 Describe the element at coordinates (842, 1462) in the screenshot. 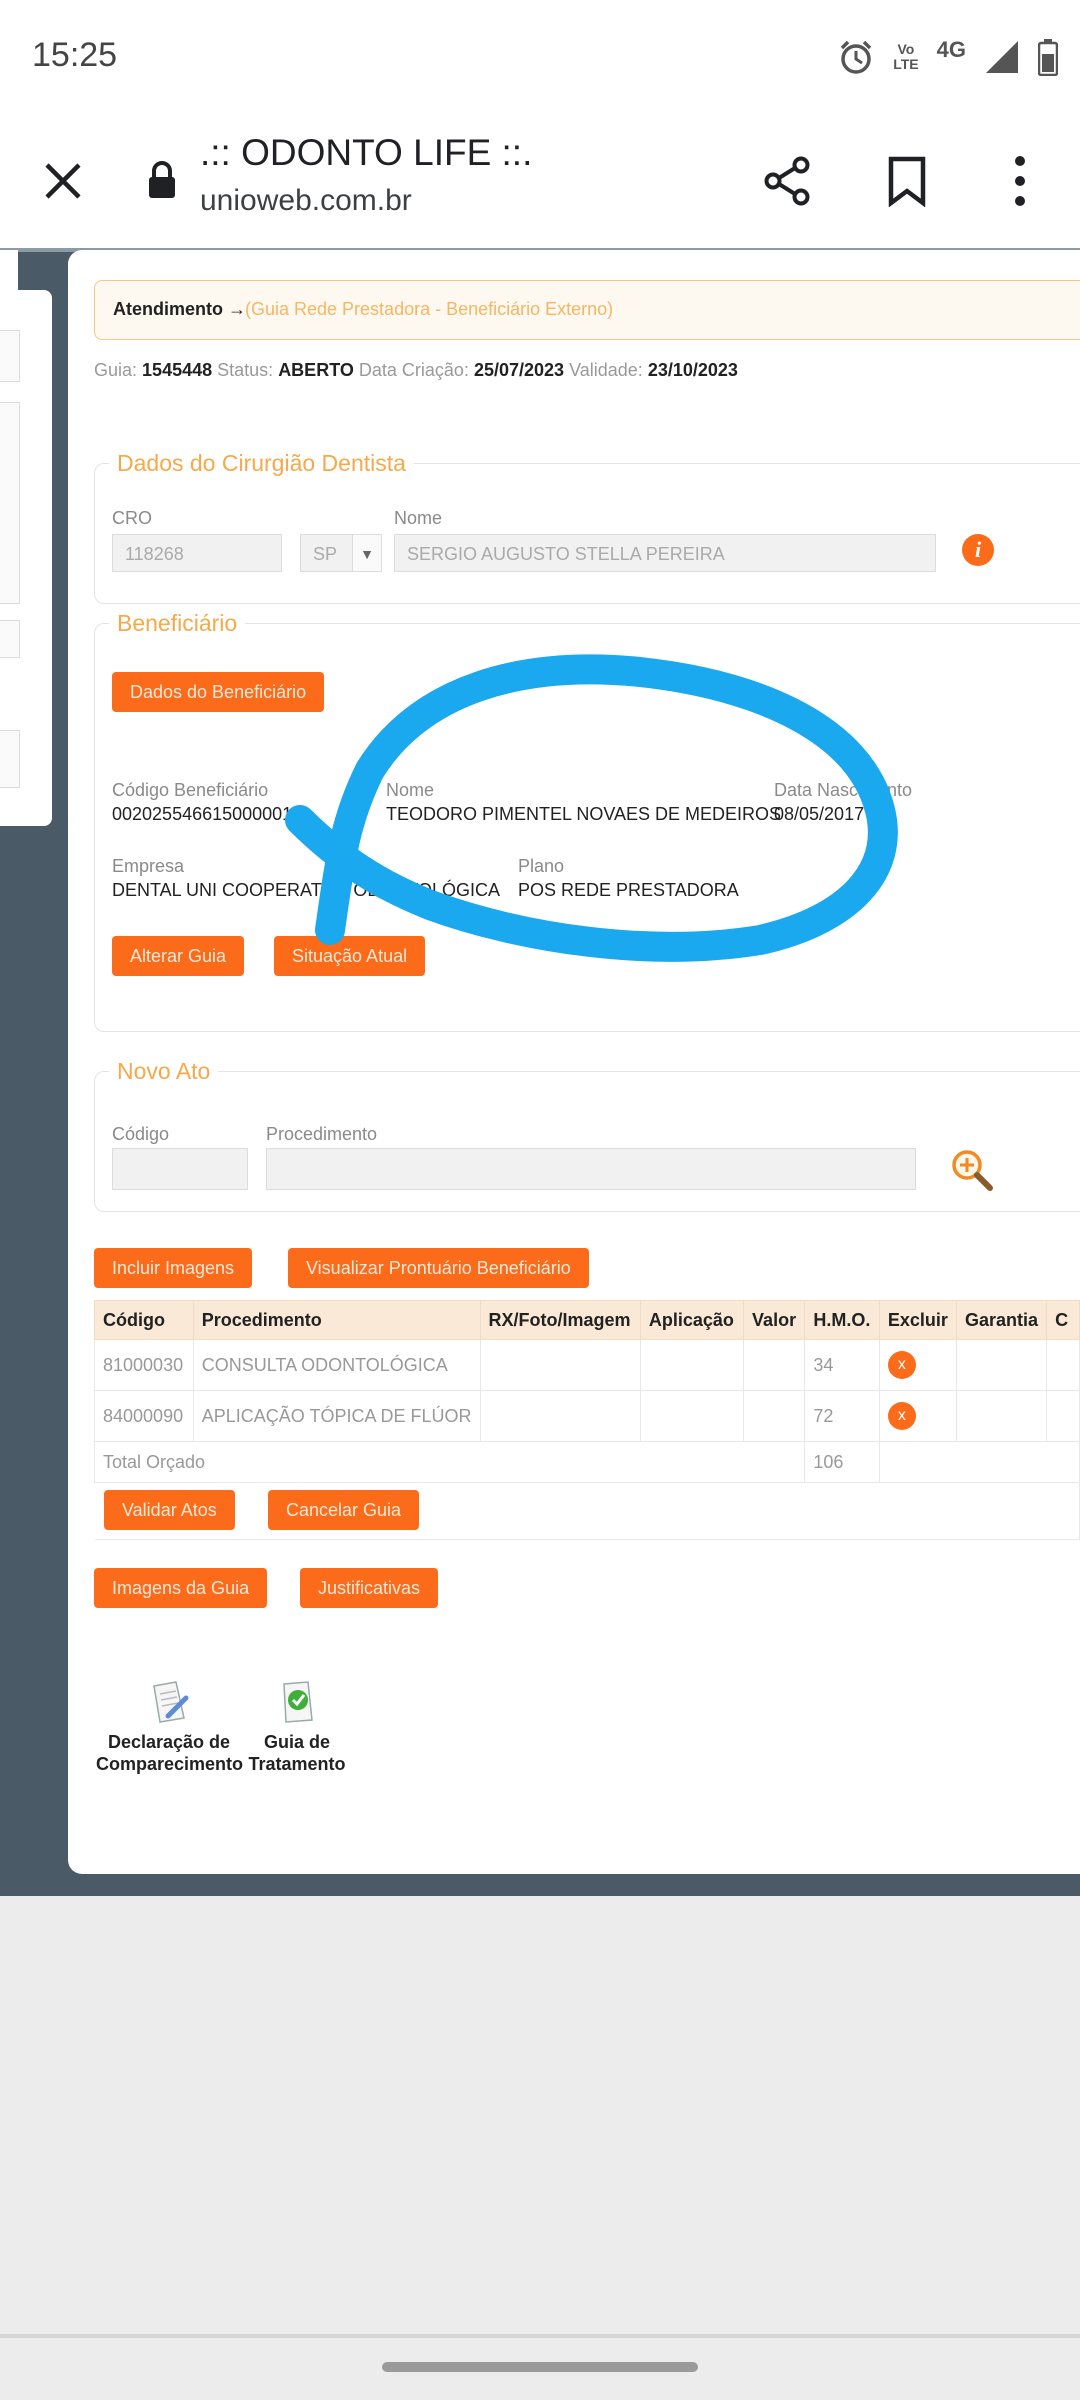

I see `total-value: 106` at that location.